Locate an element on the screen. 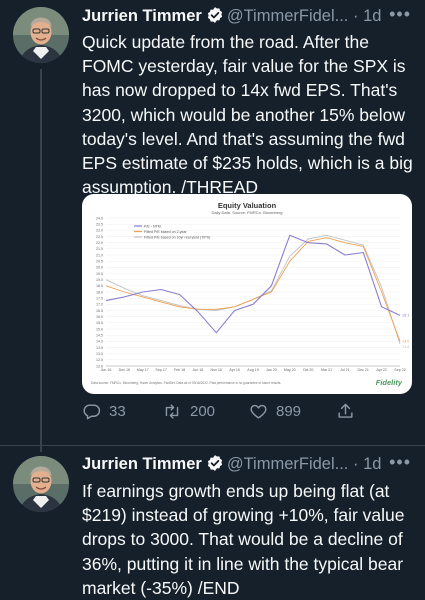  x-tick-label: Apr 19 is located at coordinates (234, 370).